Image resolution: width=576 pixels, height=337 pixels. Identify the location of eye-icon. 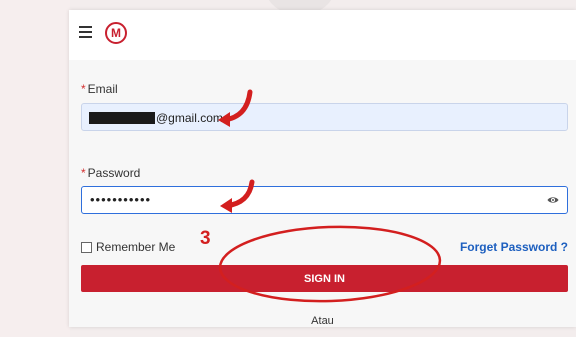
(553, 200).